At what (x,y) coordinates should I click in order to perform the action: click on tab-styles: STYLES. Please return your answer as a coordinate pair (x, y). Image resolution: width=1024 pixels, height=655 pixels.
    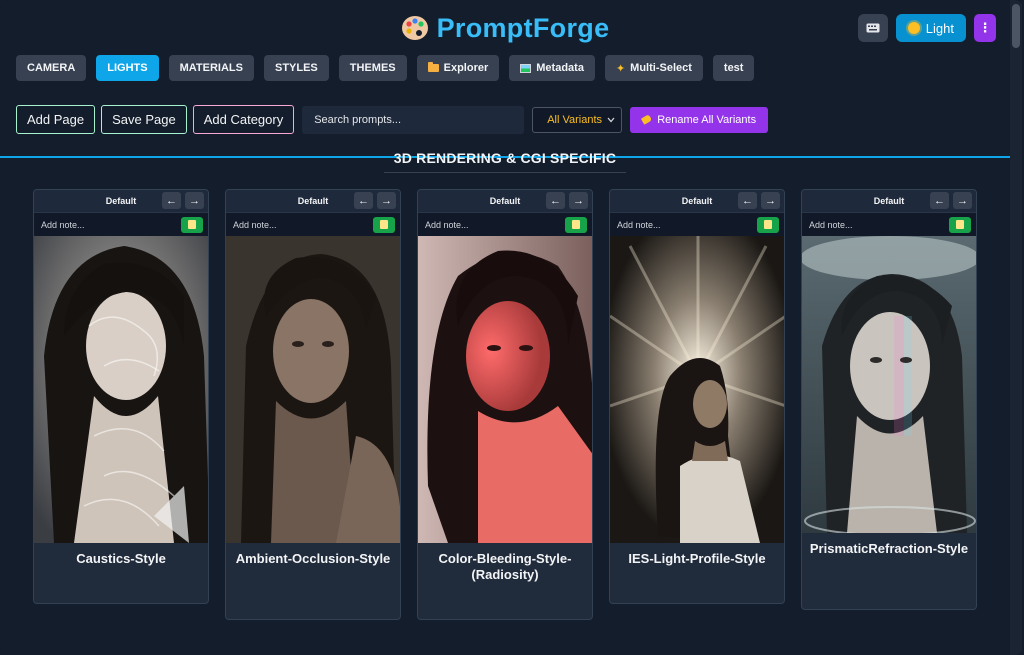
    Looking at the image, I should click on (296, 68).